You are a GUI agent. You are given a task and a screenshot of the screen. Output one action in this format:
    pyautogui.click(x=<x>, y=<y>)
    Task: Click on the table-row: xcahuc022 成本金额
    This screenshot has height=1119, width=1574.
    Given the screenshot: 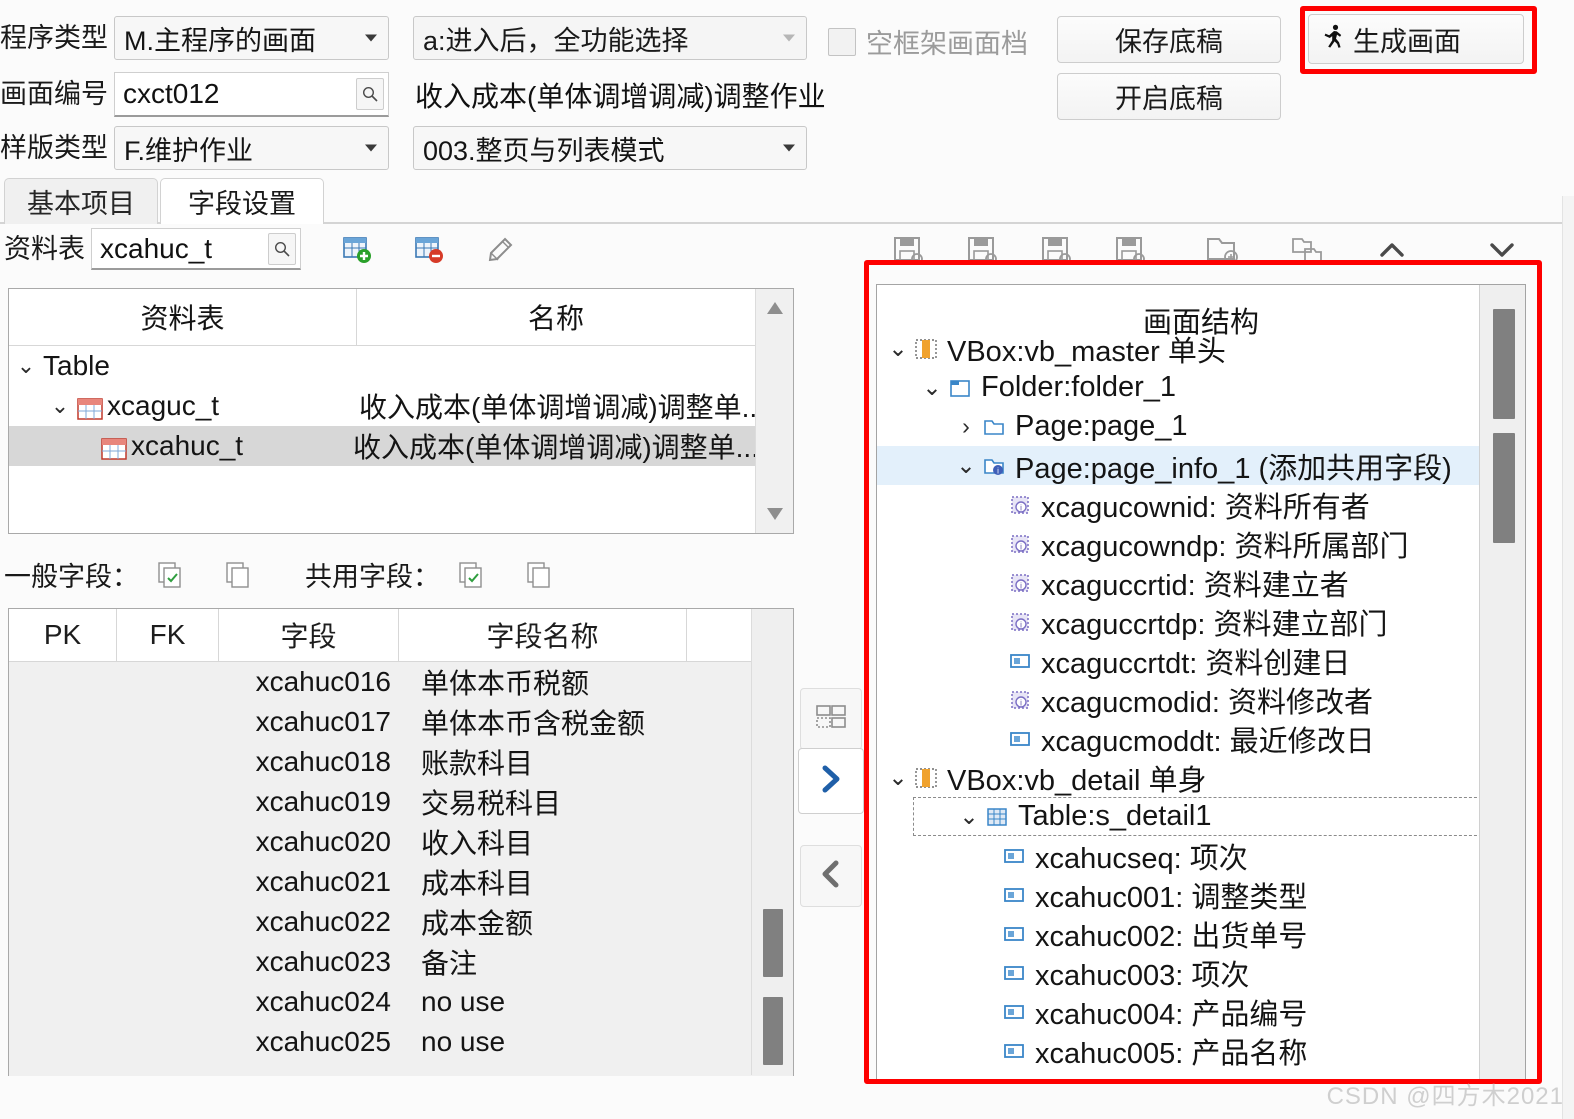 What is the action you would take?
    pyautogui.click(x=401, y=922)
    